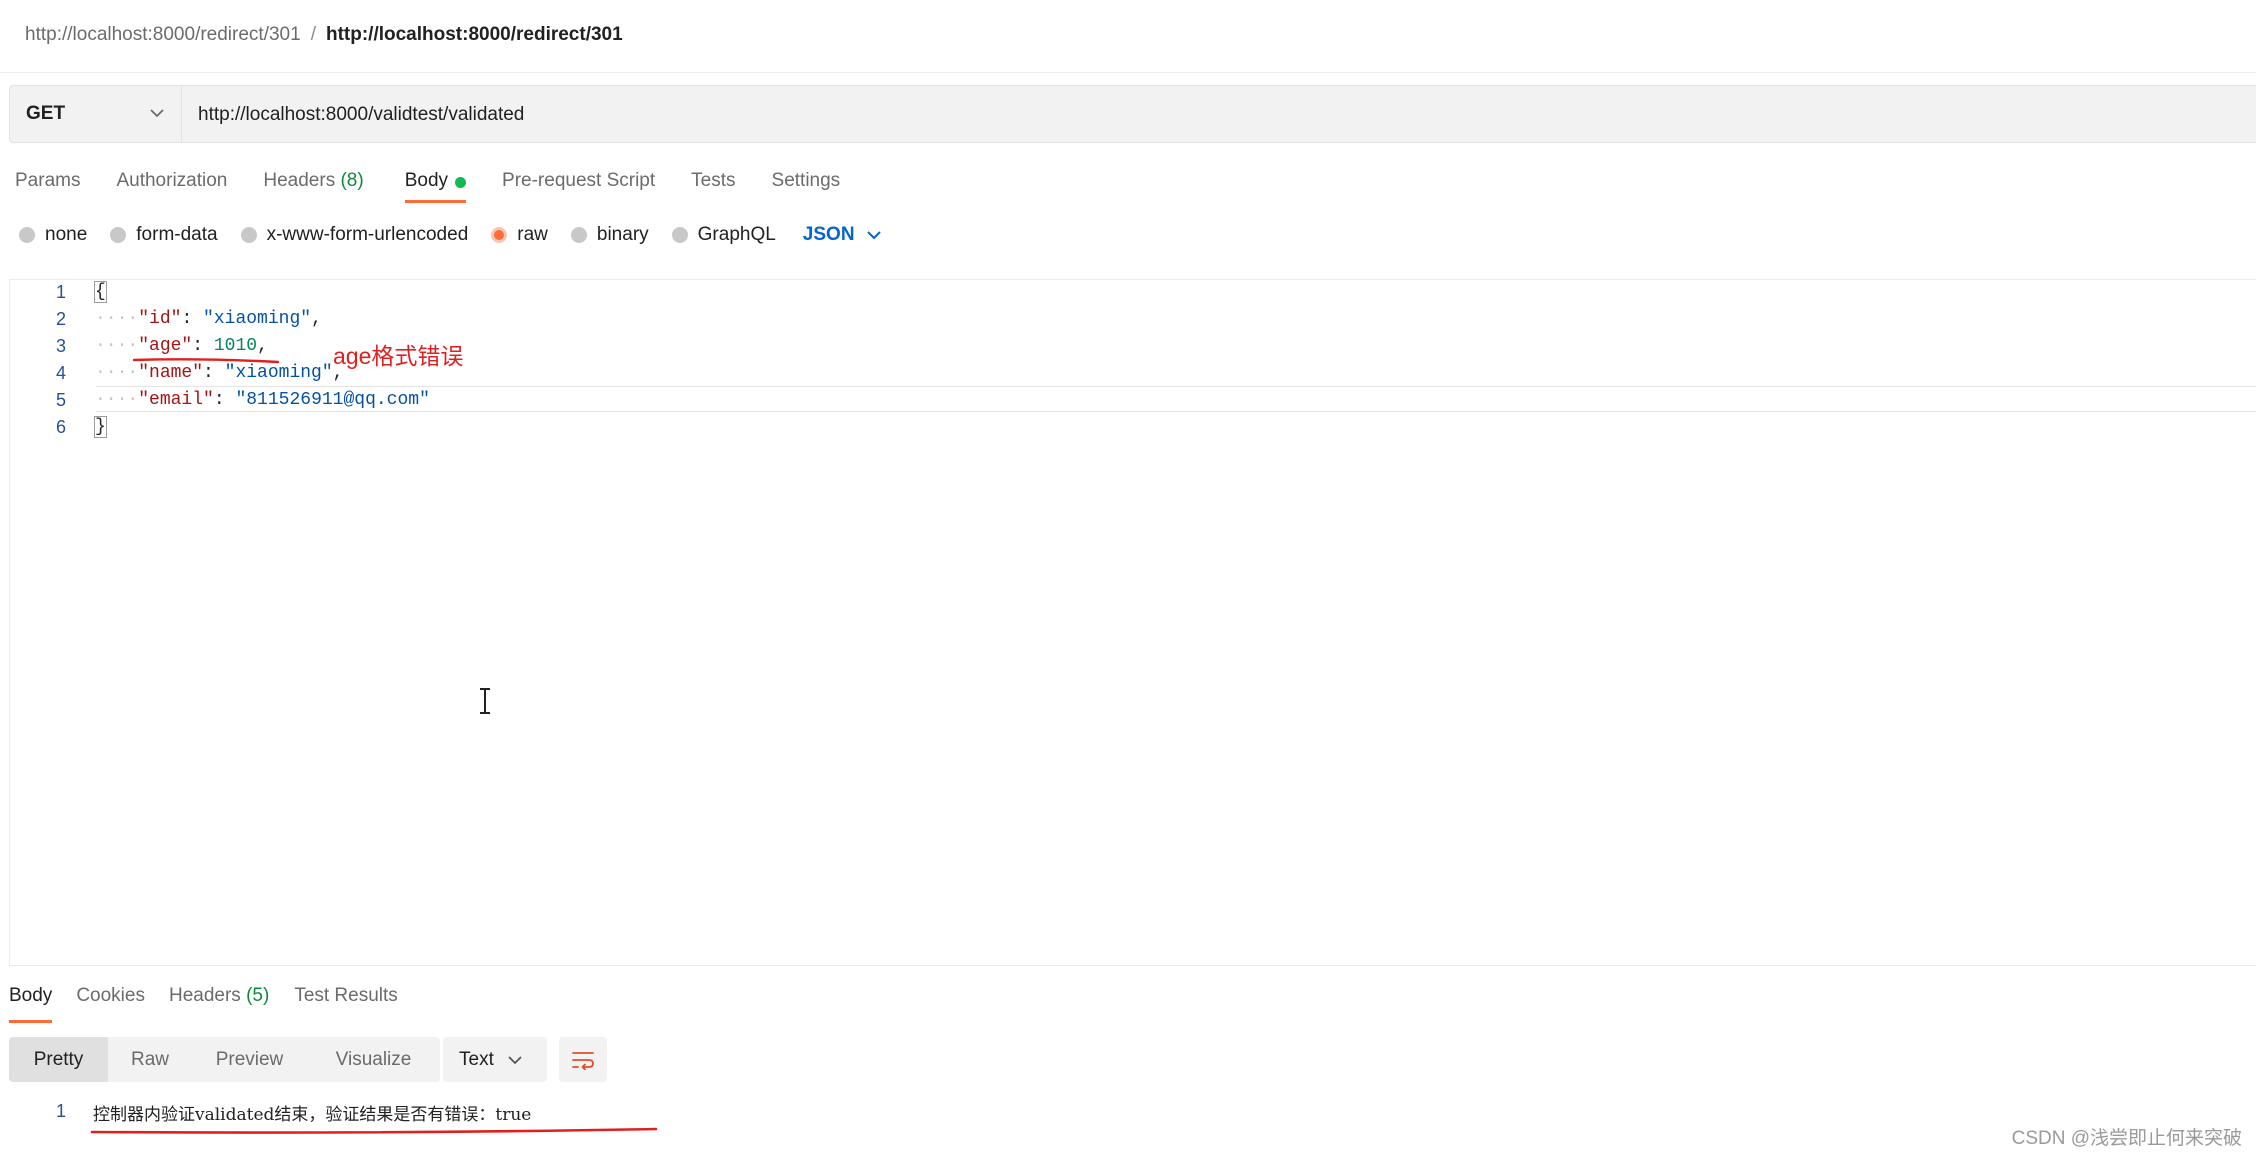  What do you see at coordinates (495, 1059) in the screenshot?
I see `response-format-dropdown: Text` at bounding box center [495, 1059].